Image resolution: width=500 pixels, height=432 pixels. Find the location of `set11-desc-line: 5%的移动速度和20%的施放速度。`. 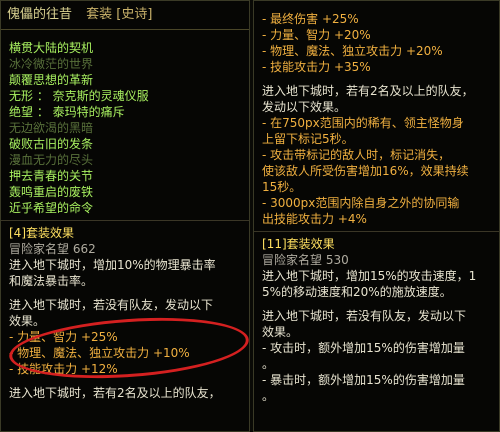

set11-desc-line: 5%的移动速度和20%的施放速度。 is located at coordinates (357, 292).